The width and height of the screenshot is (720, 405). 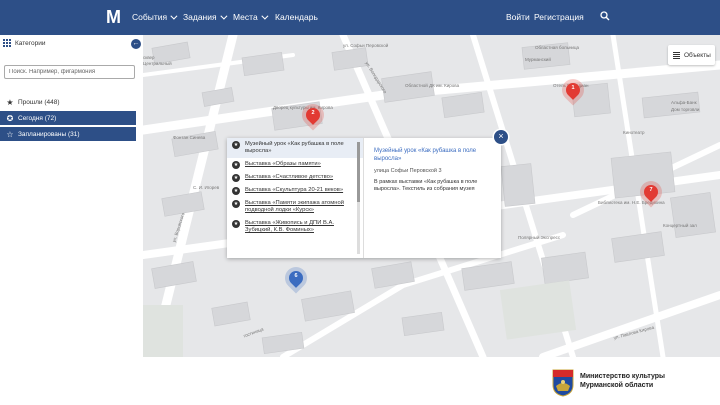 What do you see at coordinates (37, 118) in the screenshot?
I see `filter-today-label: Сегодня (72)` at bounding box center [37, 118].